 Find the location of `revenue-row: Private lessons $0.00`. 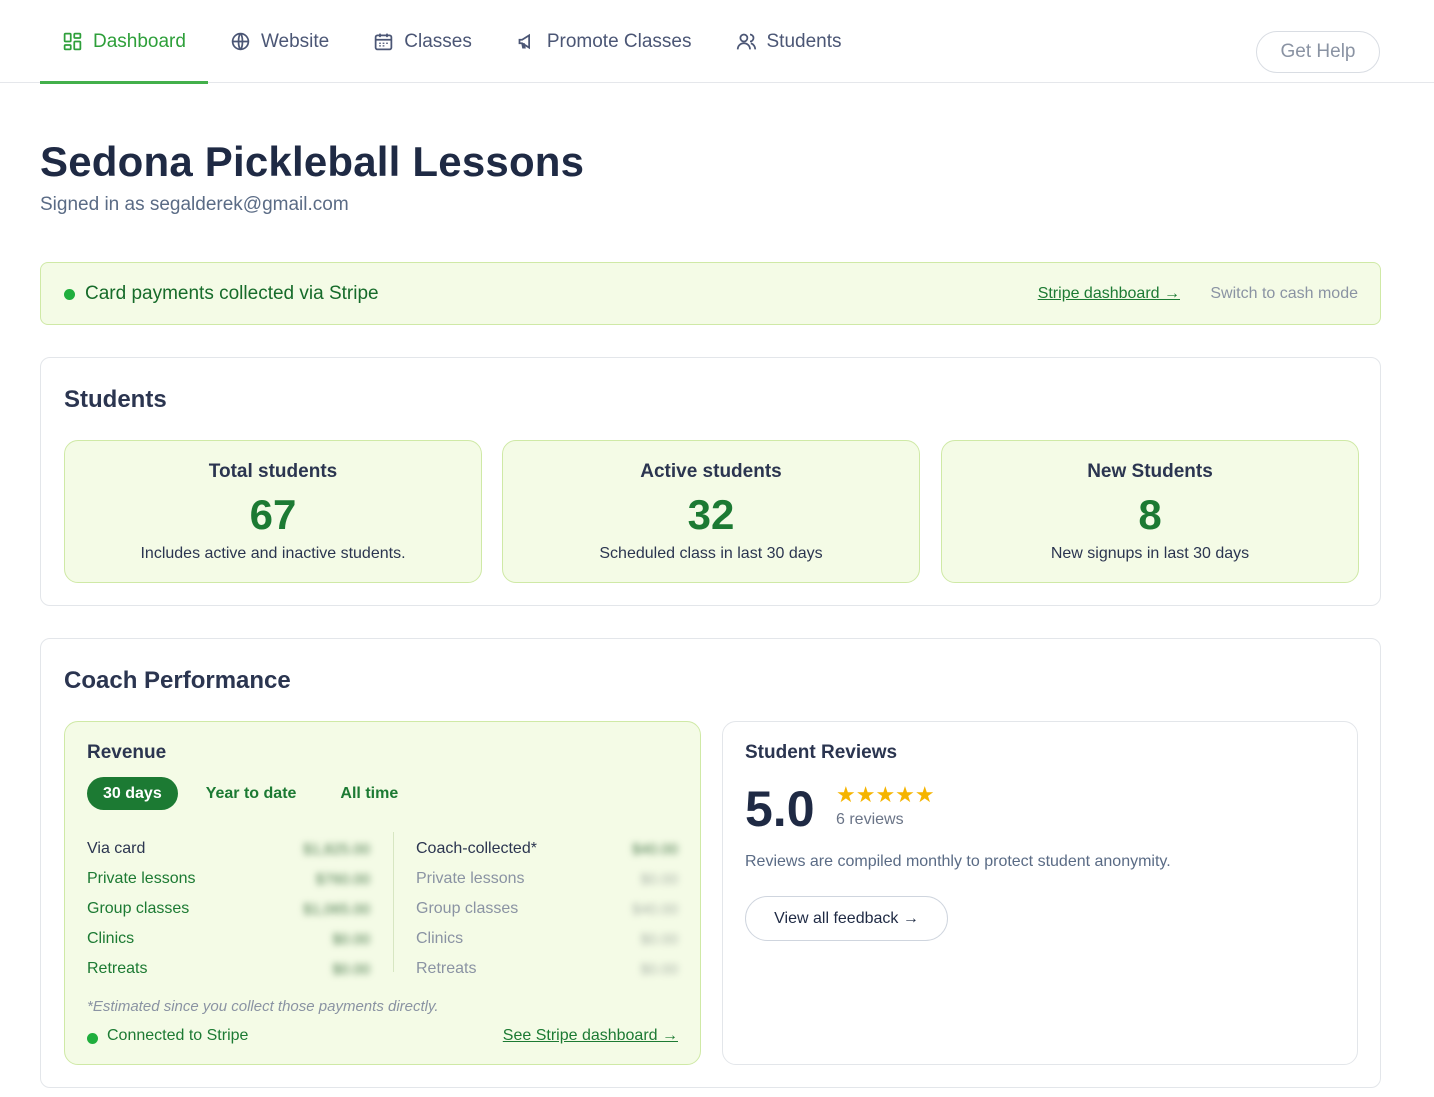

revenue-row: Private lessons $0.00 is located at coordinates (547, 879).